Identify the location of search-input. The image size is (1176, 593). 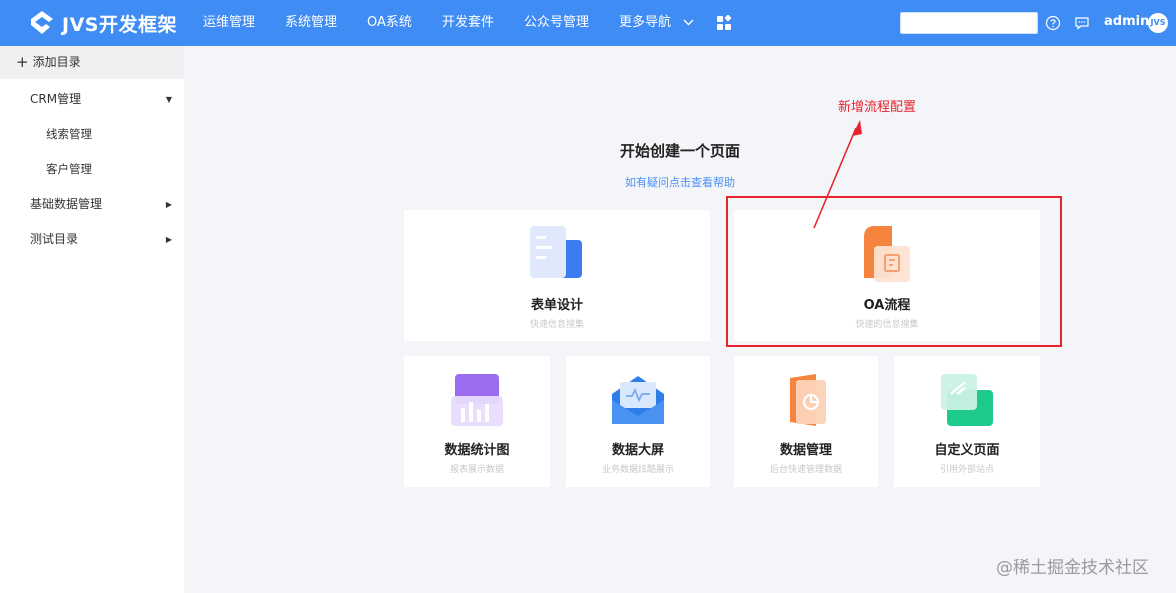
(969, 23).